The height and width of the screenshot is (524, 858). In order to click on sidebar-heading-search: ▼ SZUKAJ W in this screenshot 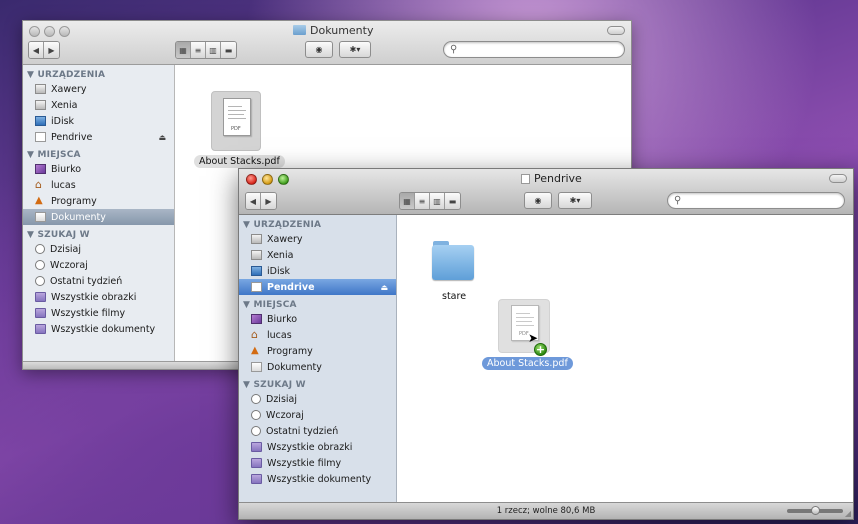, I will do `click(58, 235)`.